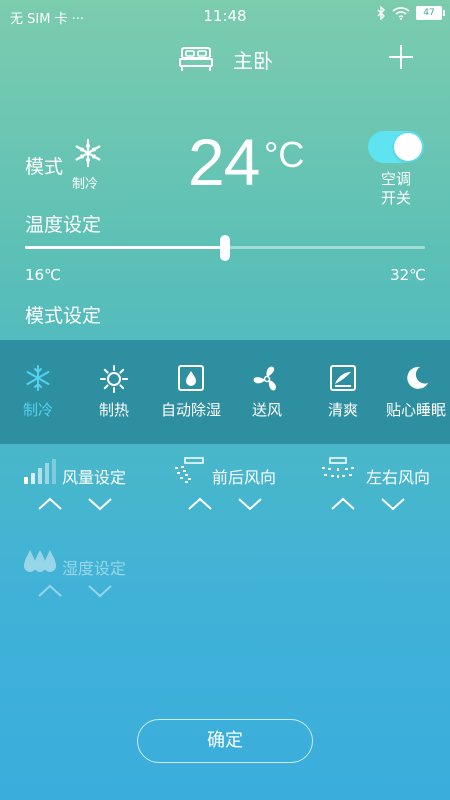  I want to click on vertical-swing-up-button, so click(200, 504).